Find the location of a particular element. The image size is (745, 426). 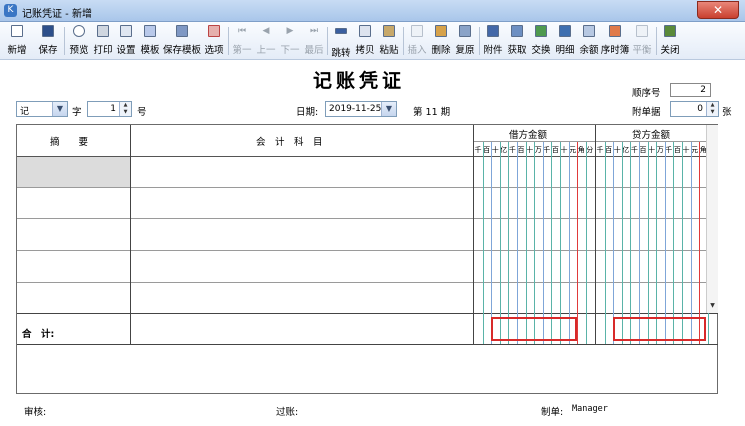

attach-label: 附单据 is located at coordinates (646, 112).